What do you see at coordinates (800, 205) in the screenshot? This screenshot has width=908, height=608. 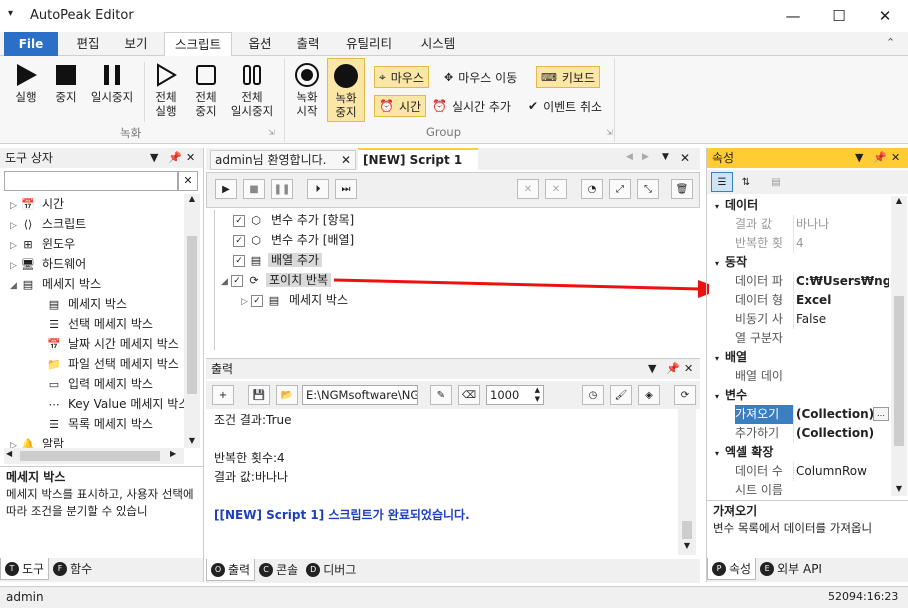 I see `property-category: ▾ 데이터` at bounding box center [800, 205].